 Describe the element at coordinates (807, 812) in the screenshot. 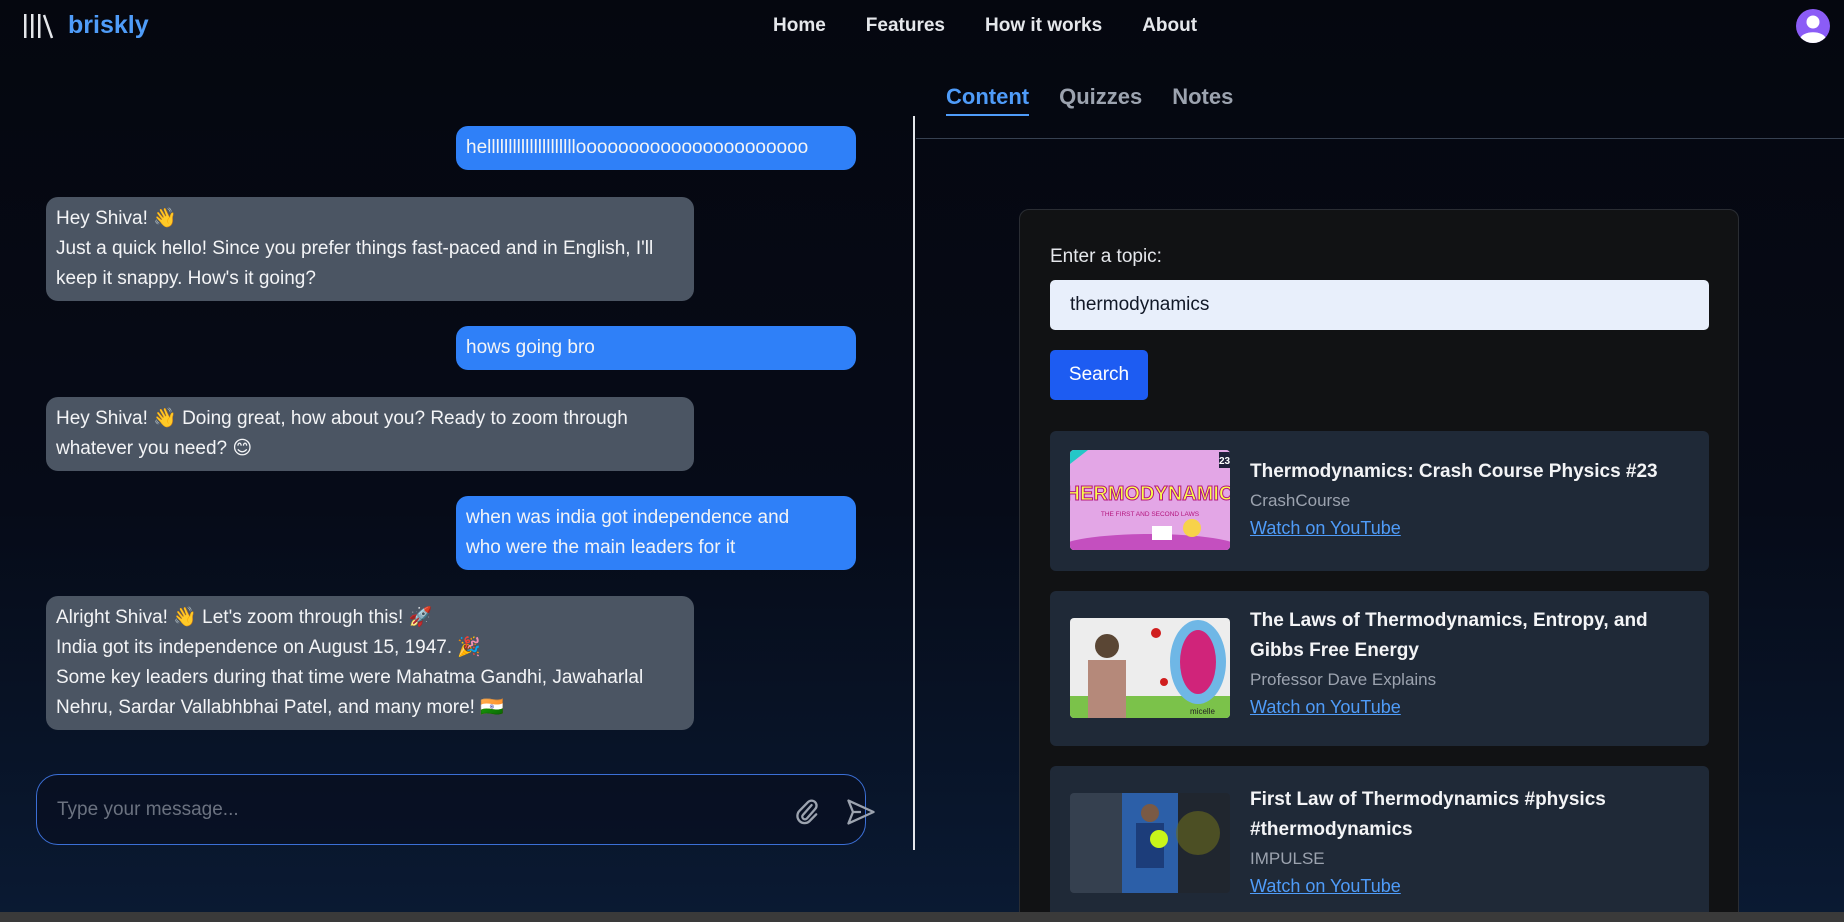

I see `paperclip-icon` at that location.